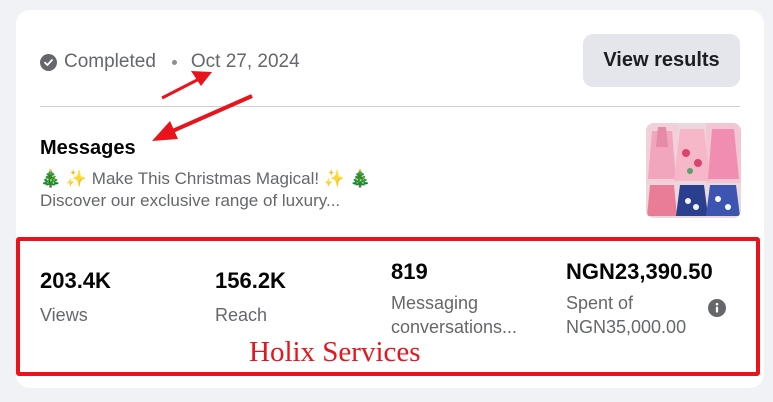 The image size is (773, 402). I want to click on spent-value: NGN23,390.50, so click(639, 271).